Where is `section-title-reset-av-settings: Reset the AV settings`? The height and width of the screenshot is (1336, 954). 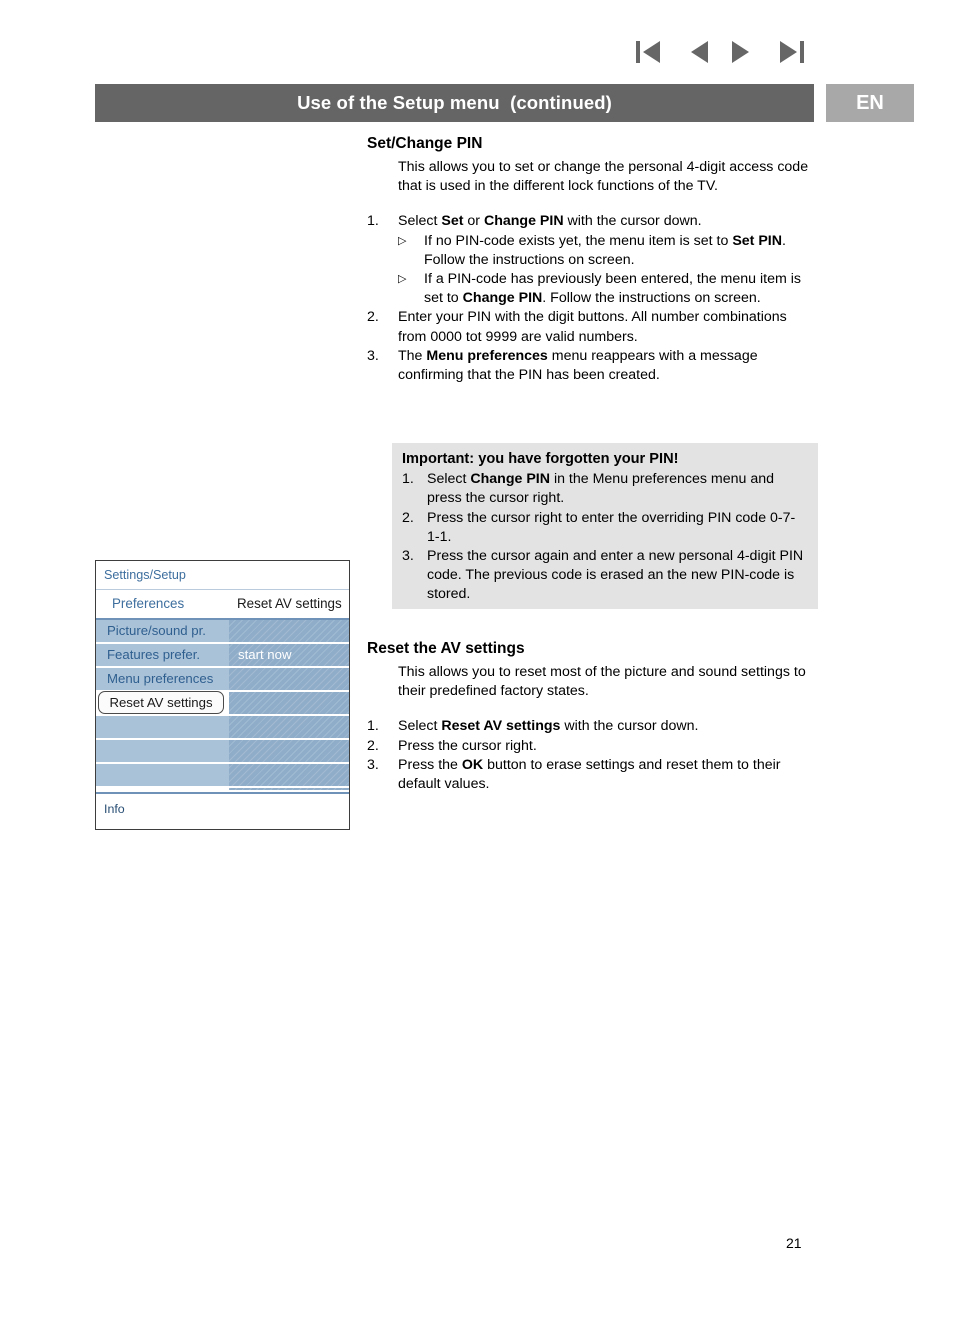
section-title-reset-av-settings: Reset the AV settings is located at coordinates (446, 648).